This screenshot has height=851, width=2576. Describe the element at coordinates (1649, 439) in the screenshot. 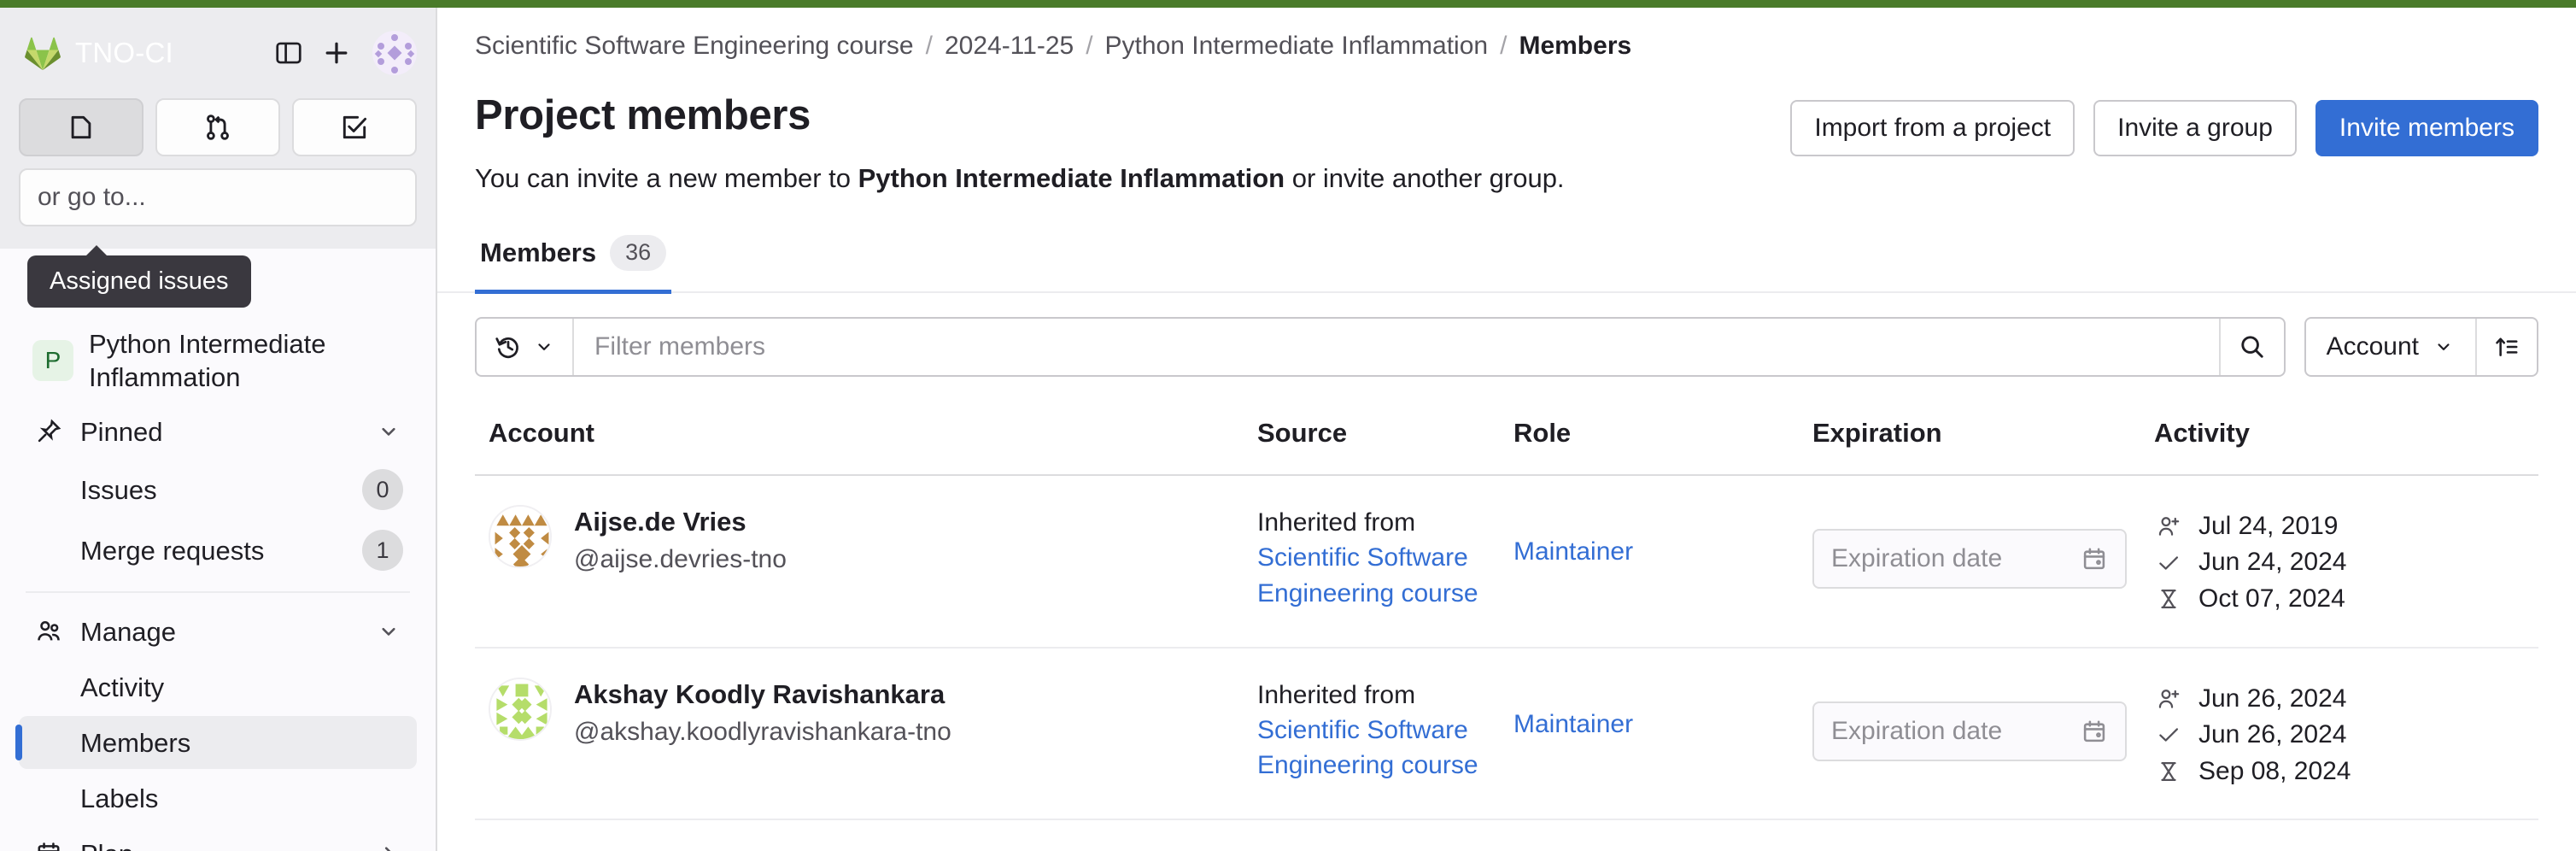

I see `column-header-role: Role` at that location.